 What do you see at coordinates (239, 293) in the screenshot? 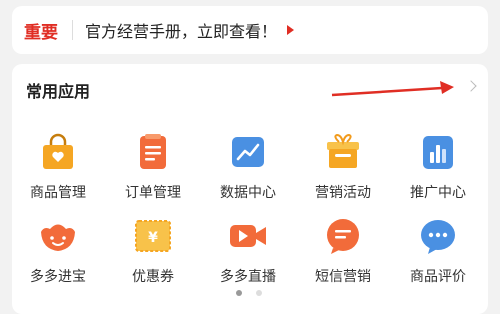
I see `page-dot-active` at bounding box center [239, 293].